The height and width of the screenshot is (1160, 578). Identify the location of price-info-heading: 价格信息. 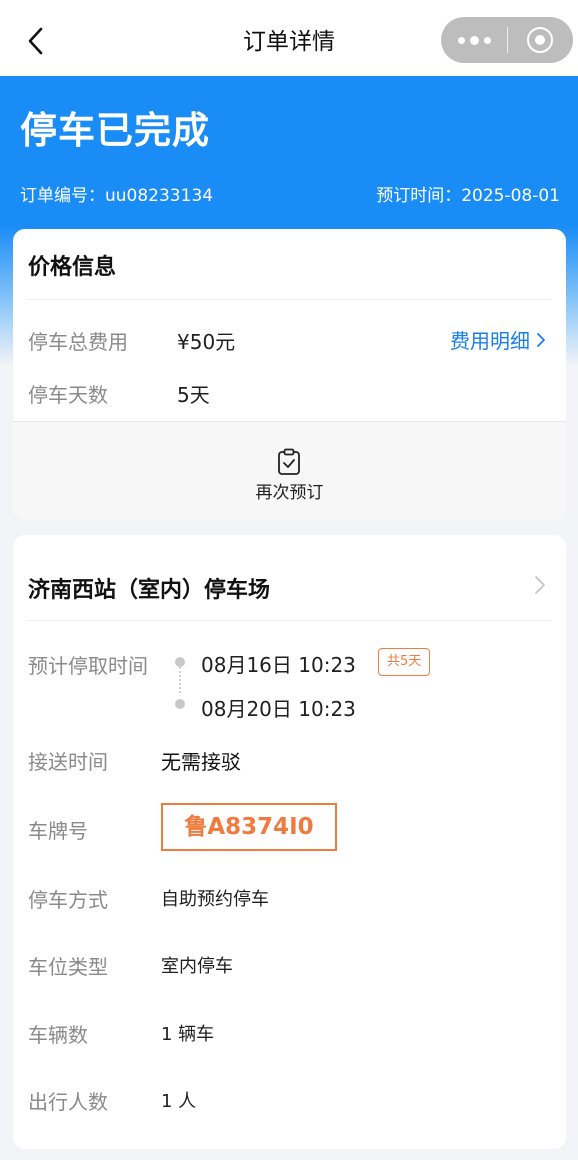
(72, 267).